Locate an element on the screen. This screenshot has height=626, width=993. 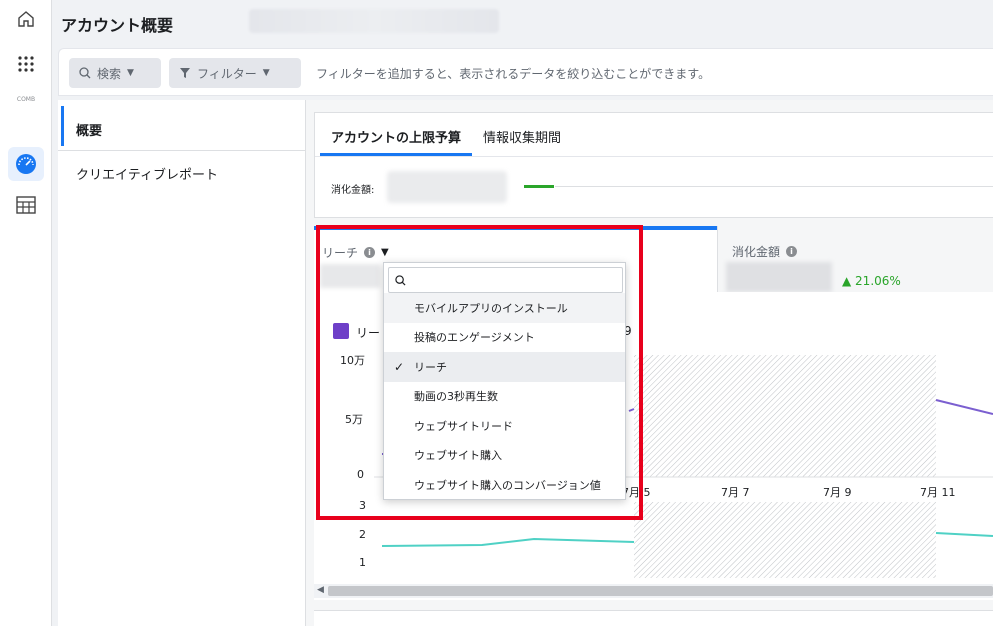
budget-card: アカウントの上限予算 情報収集期間 消化金額: is located at coordinates (653, 165).